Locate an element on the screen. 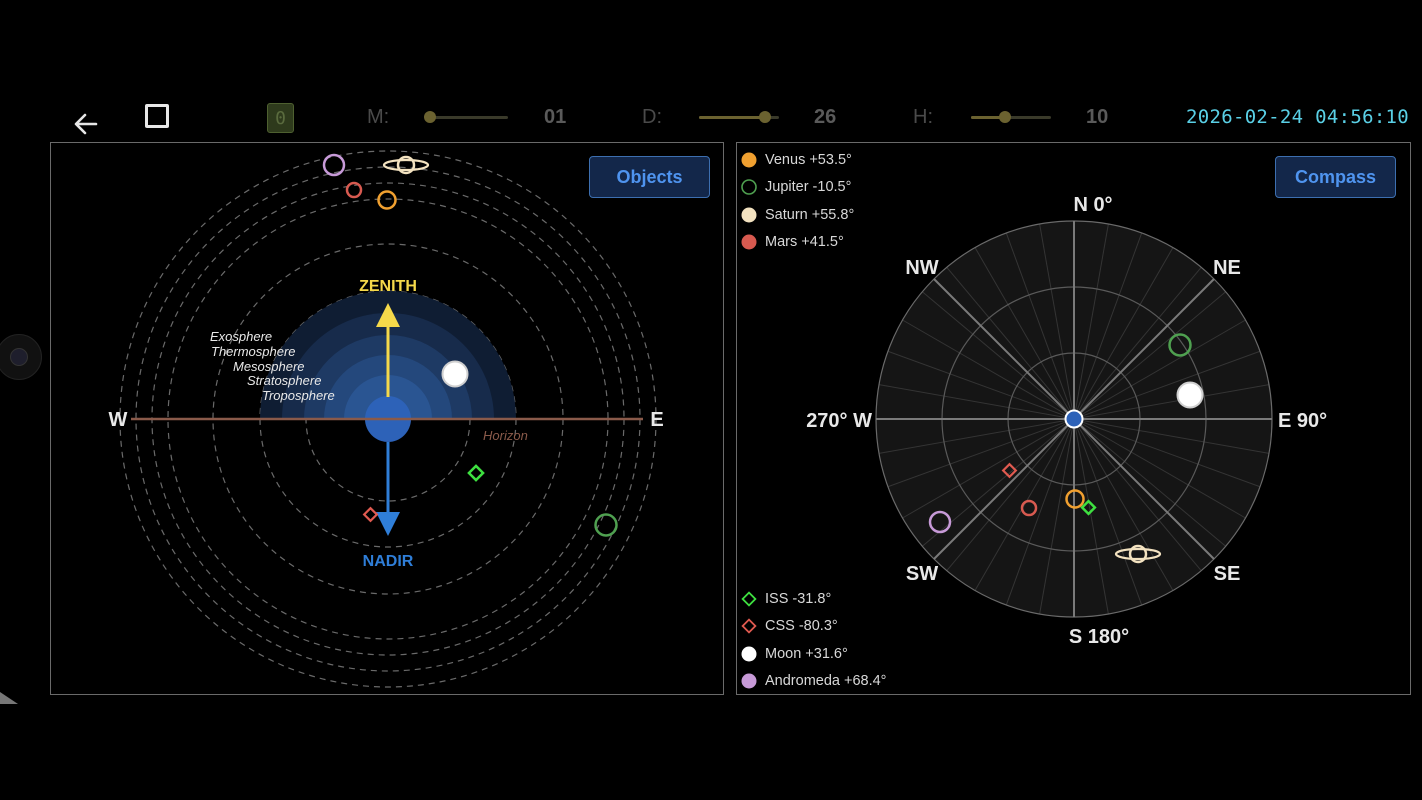 The width and height of the screenshot is (1422, 800). layer-label-thermosphere: Thermosphere is located at coordinates (253, 351).